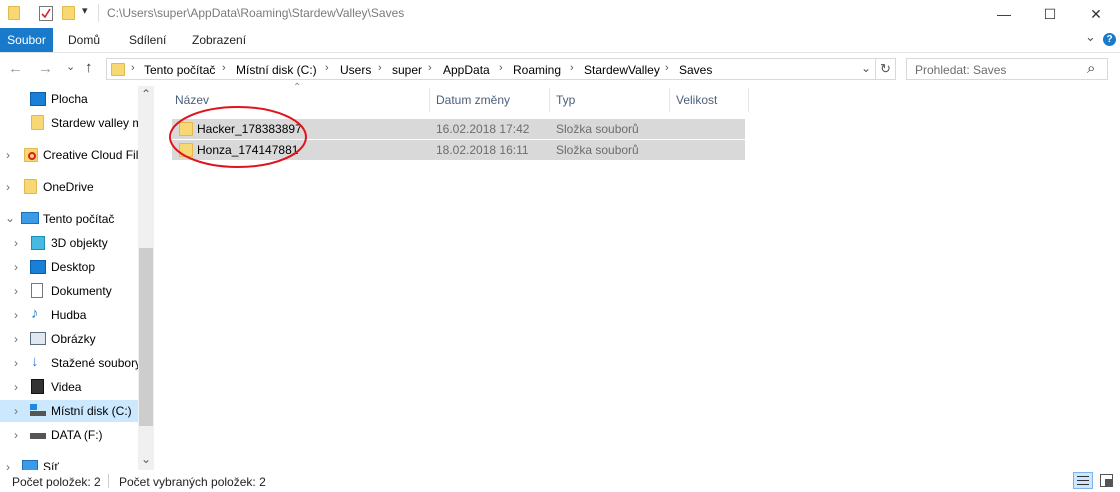  I want to click on nav-item-label: Stažené soubory, so click(96, 363).